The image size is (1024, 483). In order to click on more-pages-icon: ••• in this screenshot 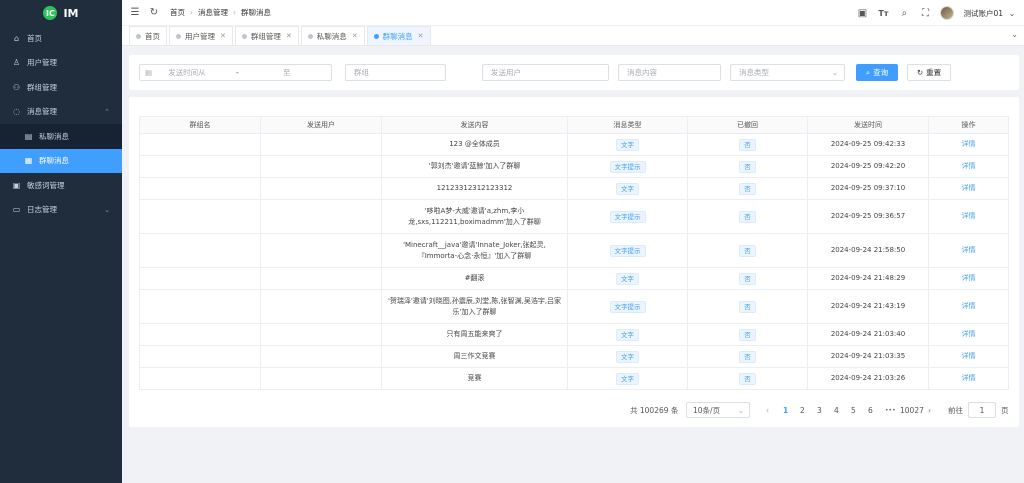, I will do `click(890, 410)`.